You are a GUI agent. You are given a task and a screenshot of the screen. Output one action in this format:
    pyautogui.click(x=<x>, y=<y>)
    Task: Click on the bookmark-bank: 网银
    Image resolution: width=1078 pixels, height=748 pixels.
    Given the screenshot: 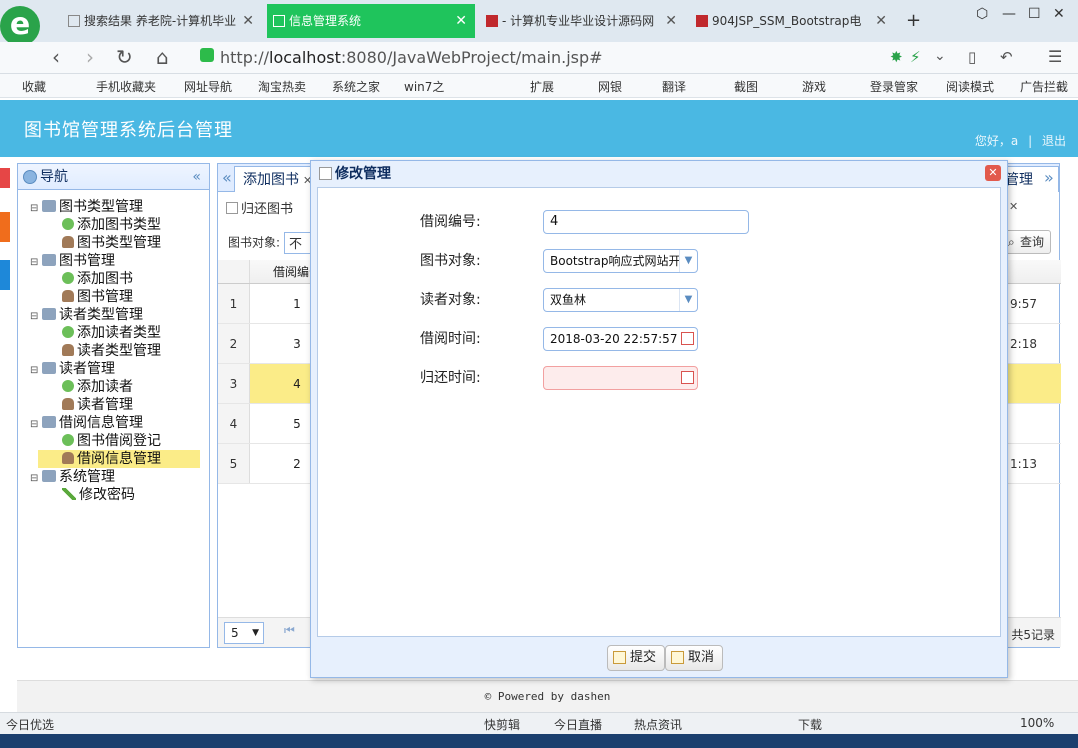 What is the action you would take?
    pyautogui.click(x=610, y=86)
    